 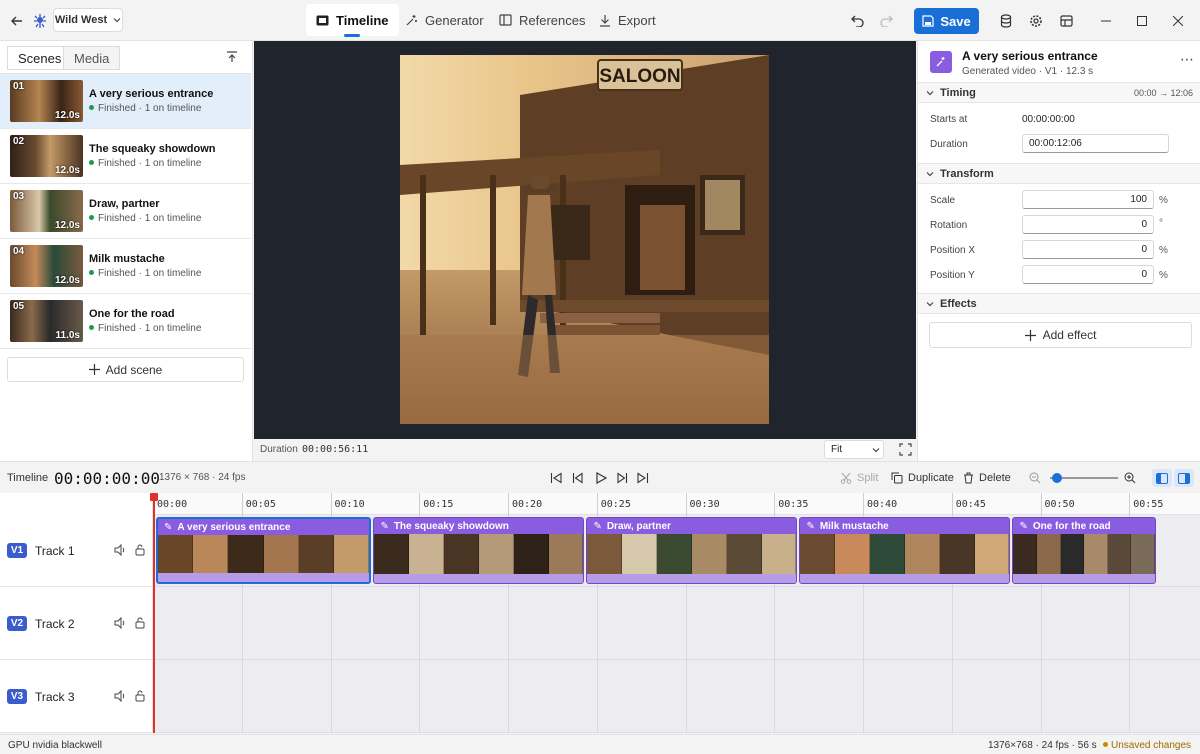 What do you see at coordinates (17, 696) in the screenshot?
I see `track-badge: V3` at bounding box center [17, 696].